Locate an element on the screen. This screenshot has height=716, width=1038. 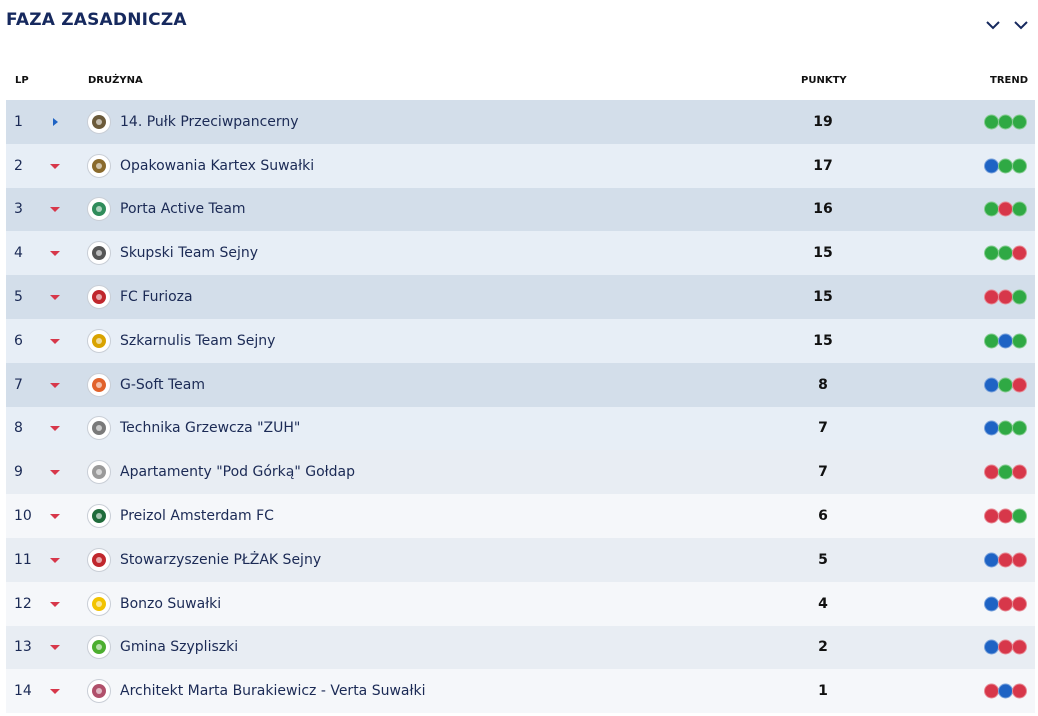
team-name-link: Skupski Team Sejny is located at coordinates (189, 253).